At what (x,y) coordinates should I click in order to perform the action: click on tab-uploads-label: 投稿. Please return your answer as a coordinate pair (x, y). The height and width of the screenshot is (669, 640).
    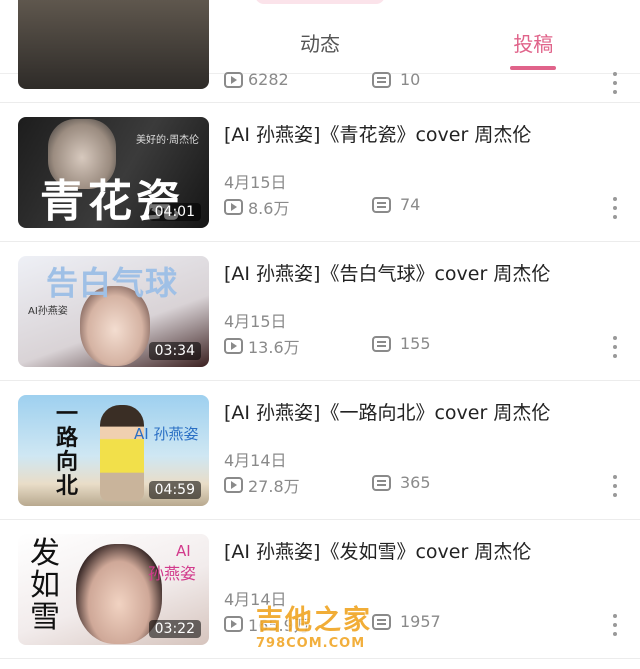
    Looking at the image, I should click on (533, 44).